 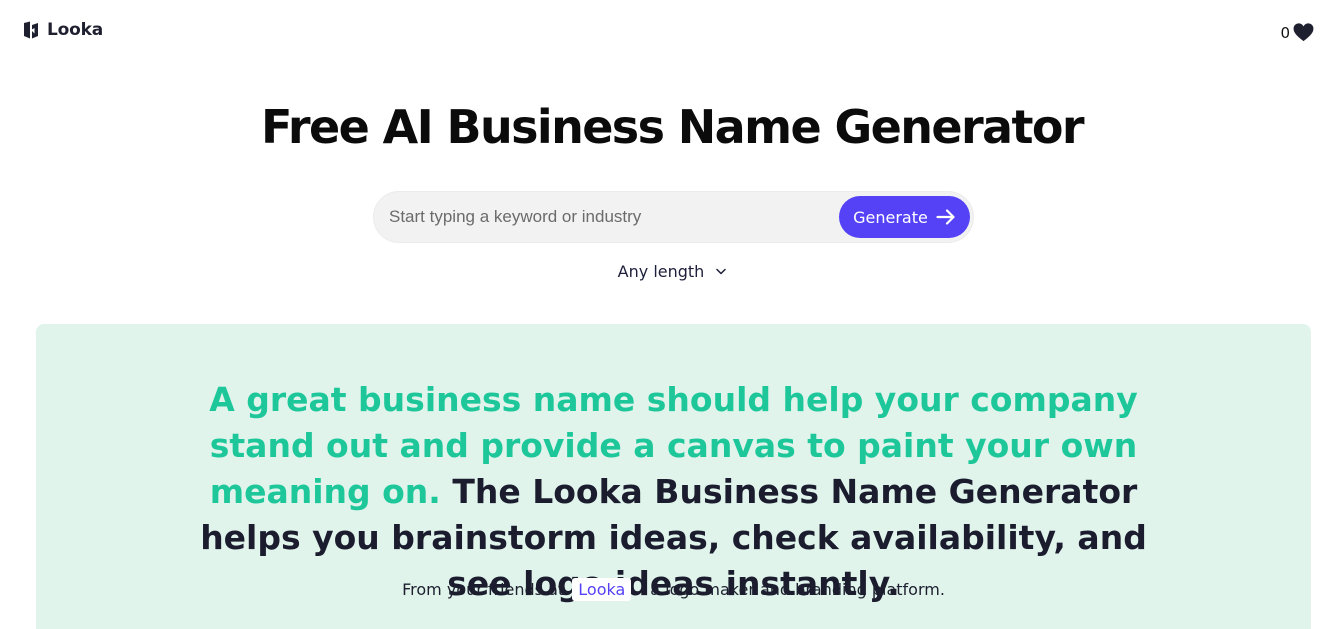 What do you see at coordinates (483, 589) in the screenshot?
I see `credit-prefix: From your friends at` at bounding box center [483, 589].